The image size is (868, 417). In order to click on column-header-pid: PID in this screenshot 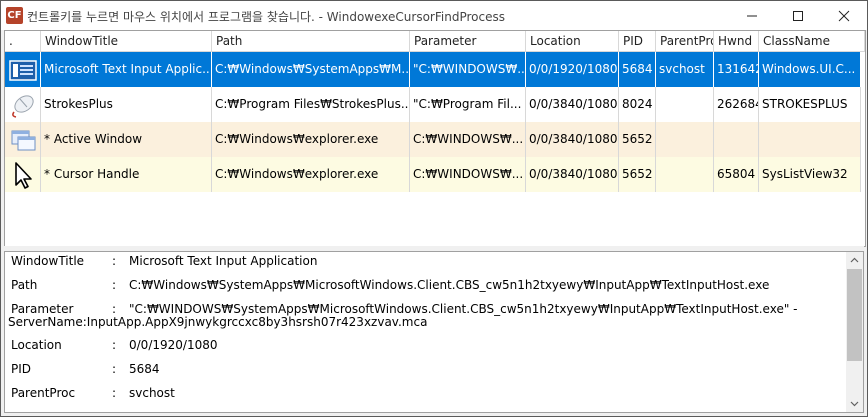, I will do `click(637, 41)`.